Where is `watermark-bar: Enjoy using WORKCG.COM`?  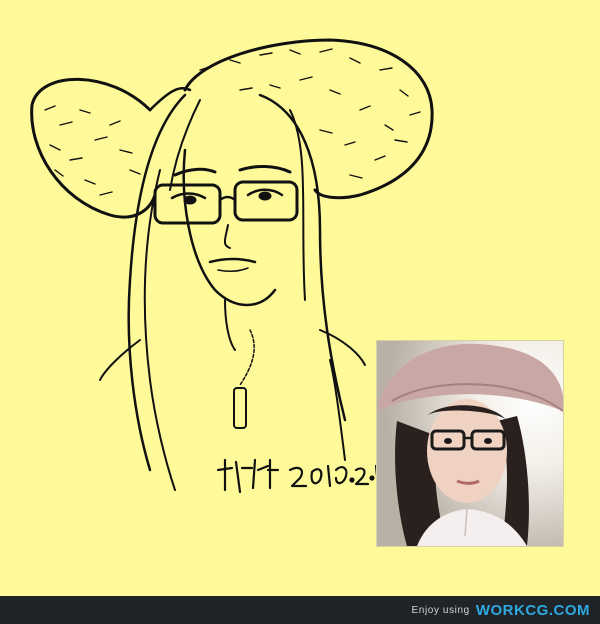
watermark-bar: Enjoy using WORKCG.COM is located at coordinates (300, 610).